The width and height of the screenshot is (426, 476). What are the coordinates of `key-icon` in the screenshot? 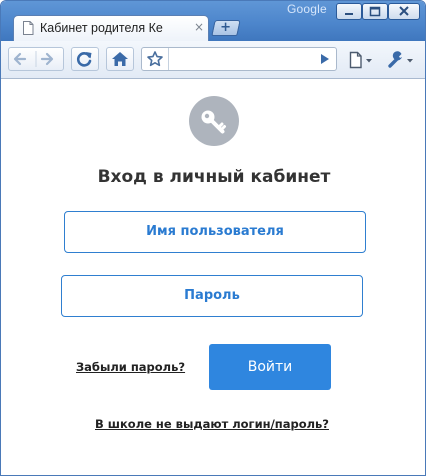 It's located at (213, 122).